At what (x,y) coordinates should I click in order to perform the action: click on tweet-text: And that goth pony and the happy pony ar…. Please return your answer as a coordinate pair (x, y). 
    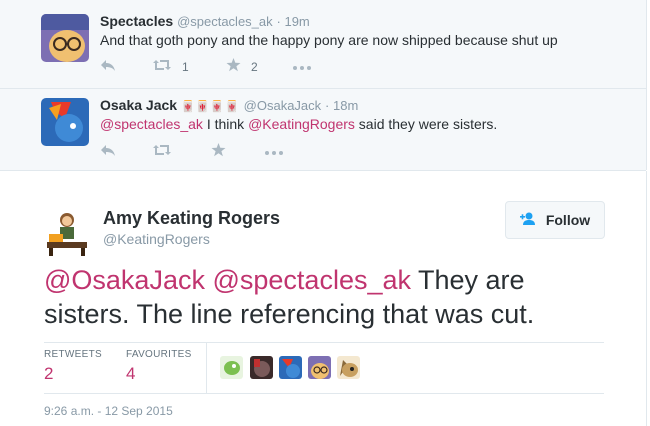
    Looking at the image, I should click on (329, 40).